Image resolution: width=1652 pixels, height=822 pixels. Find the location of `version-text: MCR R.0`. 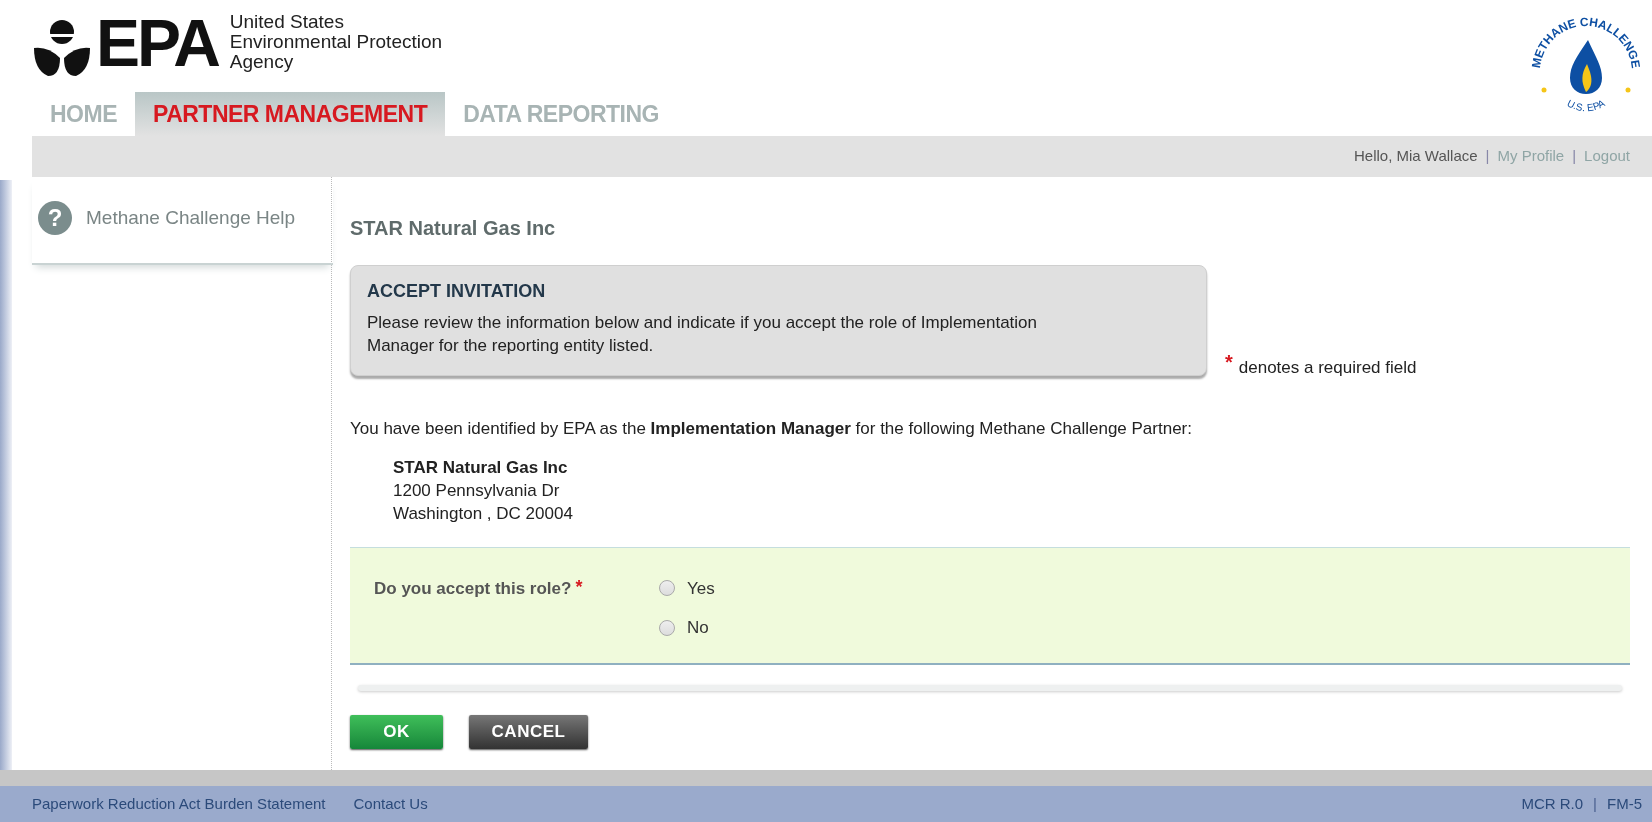

version-text: MCR R.0 is located at coordinates (1552, 803).